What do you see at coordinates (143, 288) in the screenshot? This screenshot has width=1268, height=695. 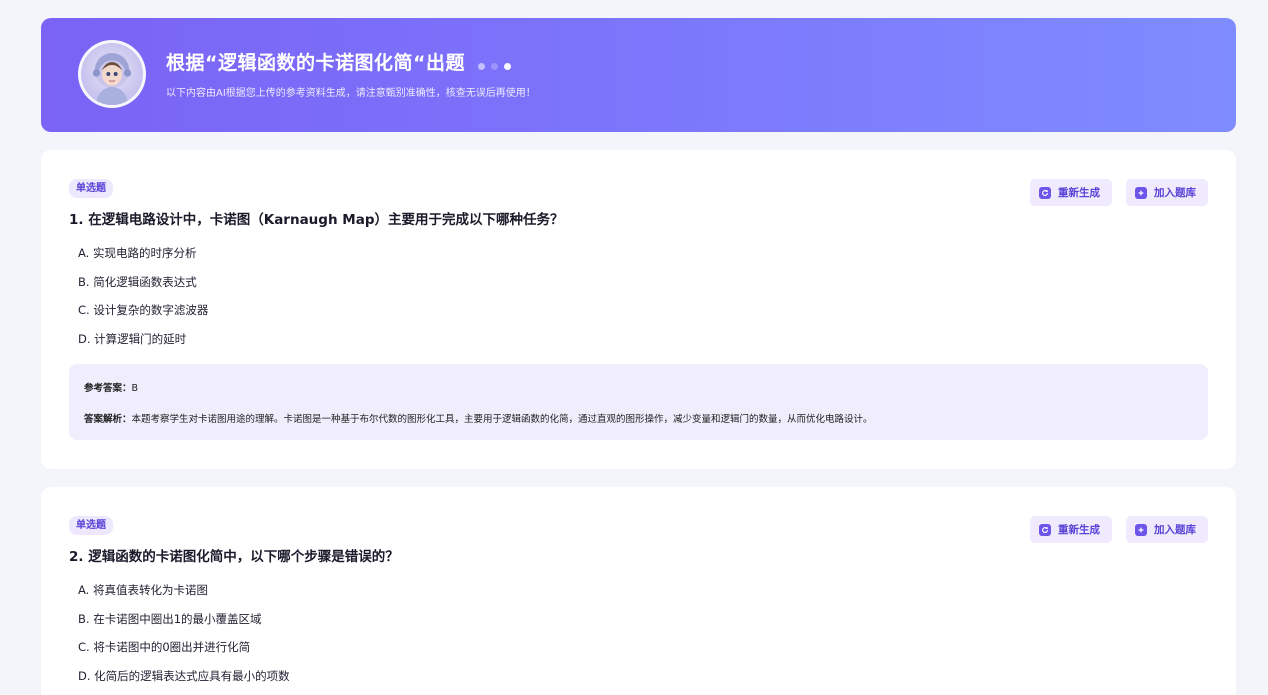 I see `option-b: B. 简化逻辑函数表达式` at bounding box center [143, 288].